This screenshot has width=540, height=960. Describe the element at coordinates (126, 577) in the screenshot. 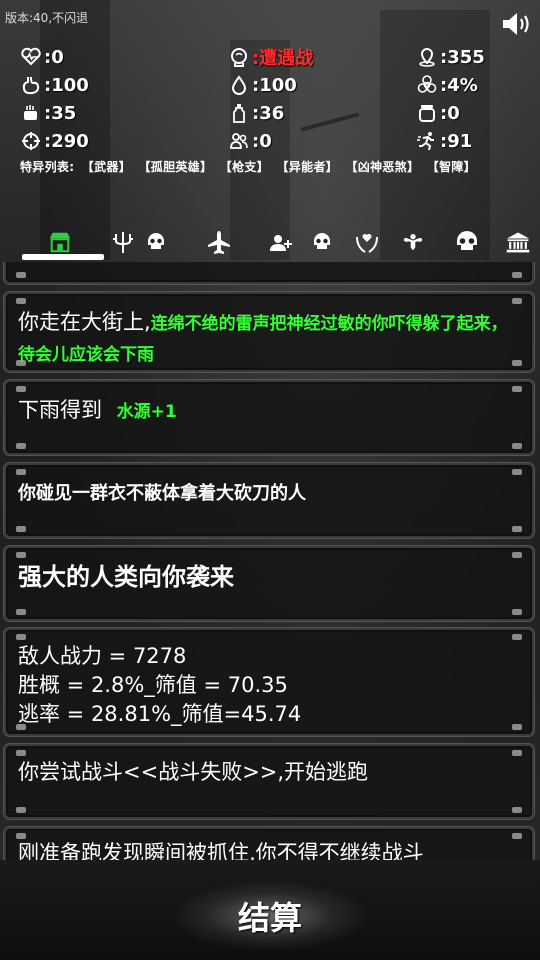

I see `log-text-red: 强大的人类向你袭来` at that location.